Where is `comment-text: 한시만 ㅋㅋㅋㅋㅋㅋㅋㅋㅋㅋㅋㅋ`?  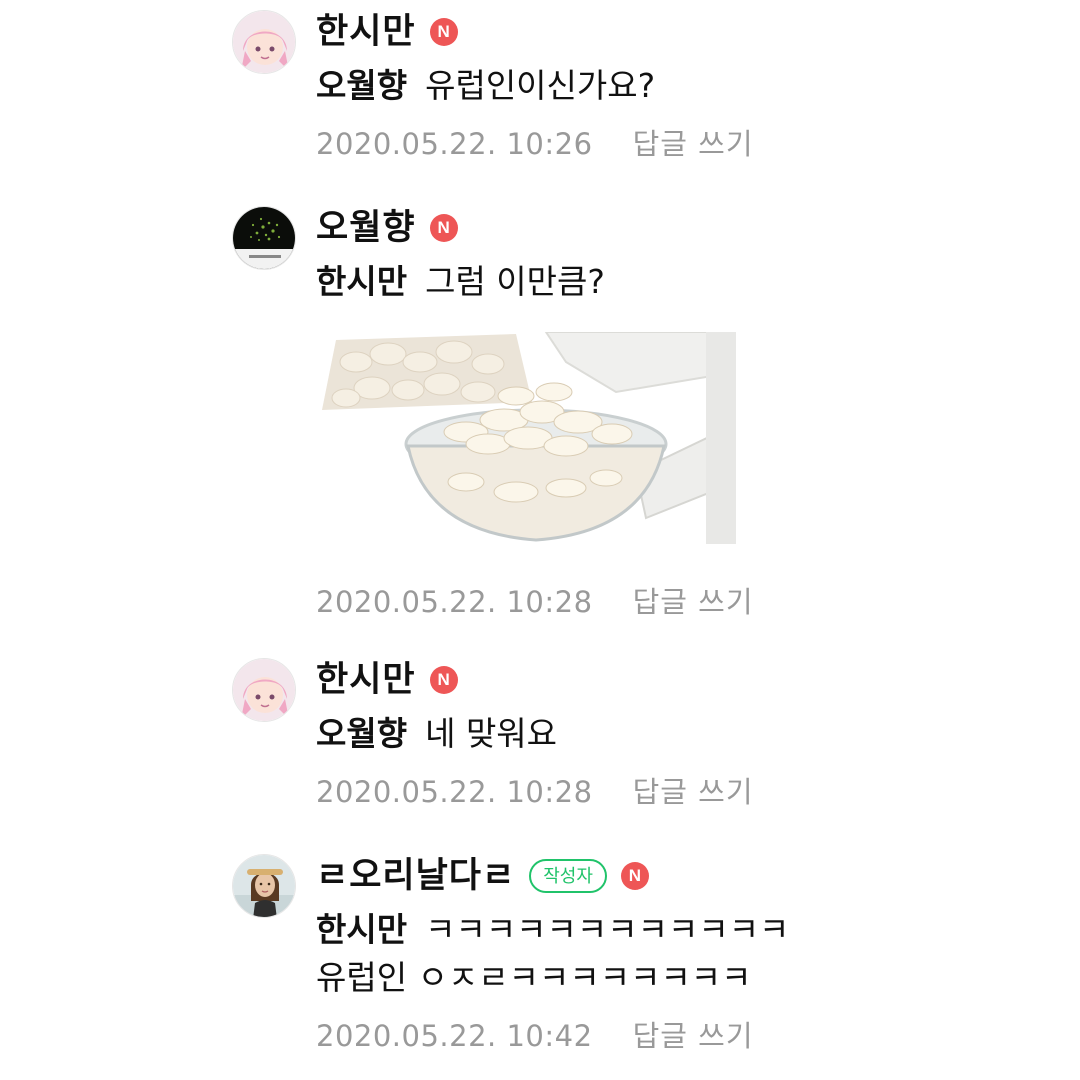
comment-text: 한시만 ㅋㅋㅋㅋㅋㅋㅋㅋㅋㅋㅋㅋ is located at coordinates (666, 930).